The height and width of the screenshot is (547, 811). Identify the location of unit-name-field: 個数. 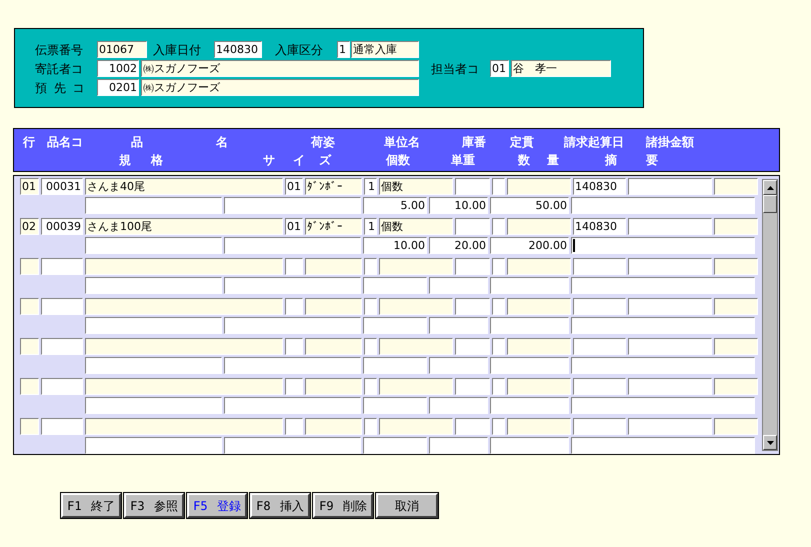
(416, 186).